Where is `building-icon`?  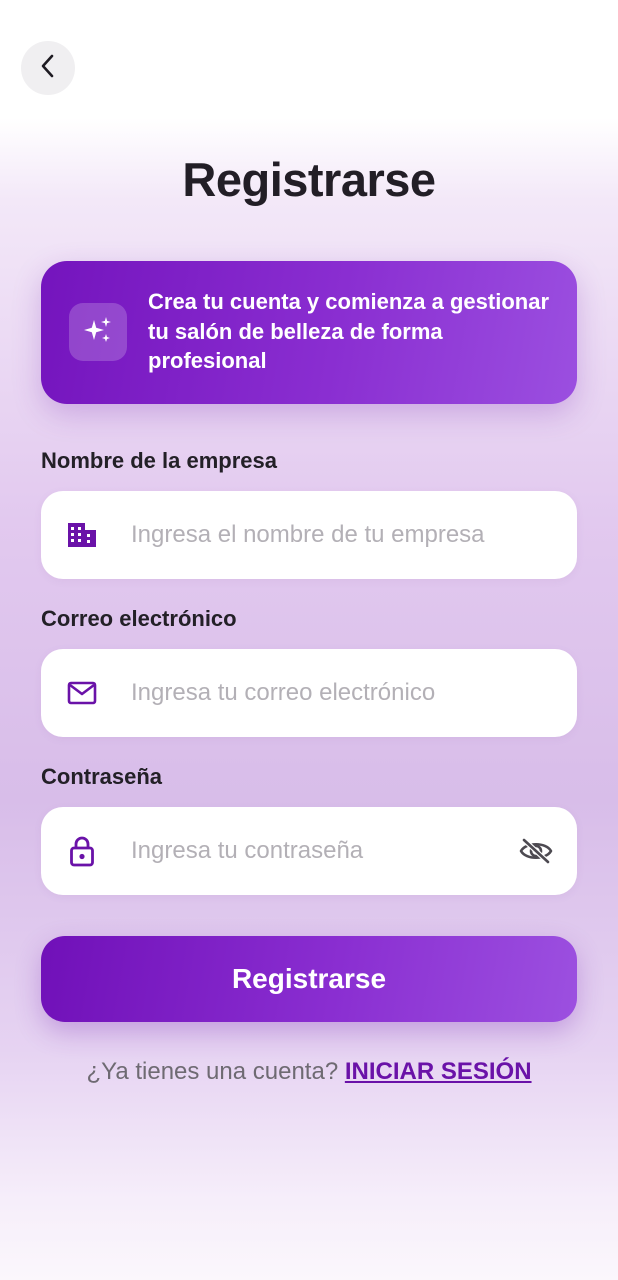 building-icon is located at coordinates (82, 535).